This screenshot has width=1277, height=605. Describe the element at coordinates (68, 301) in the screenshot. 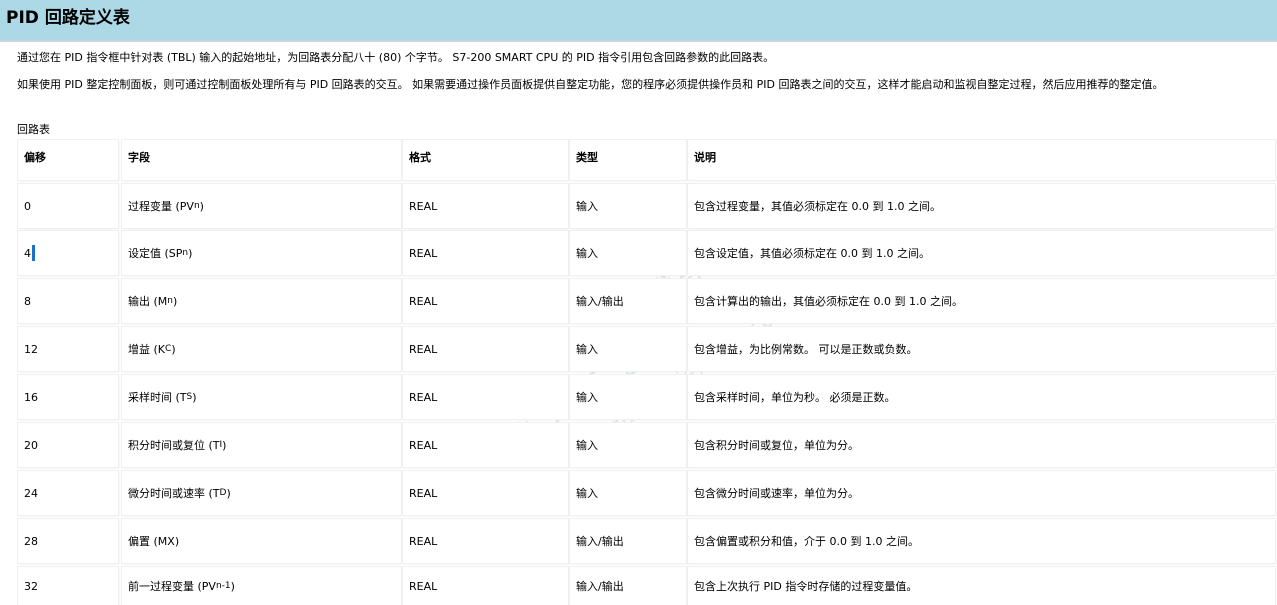

I see `cell-offset: 8` at that location.